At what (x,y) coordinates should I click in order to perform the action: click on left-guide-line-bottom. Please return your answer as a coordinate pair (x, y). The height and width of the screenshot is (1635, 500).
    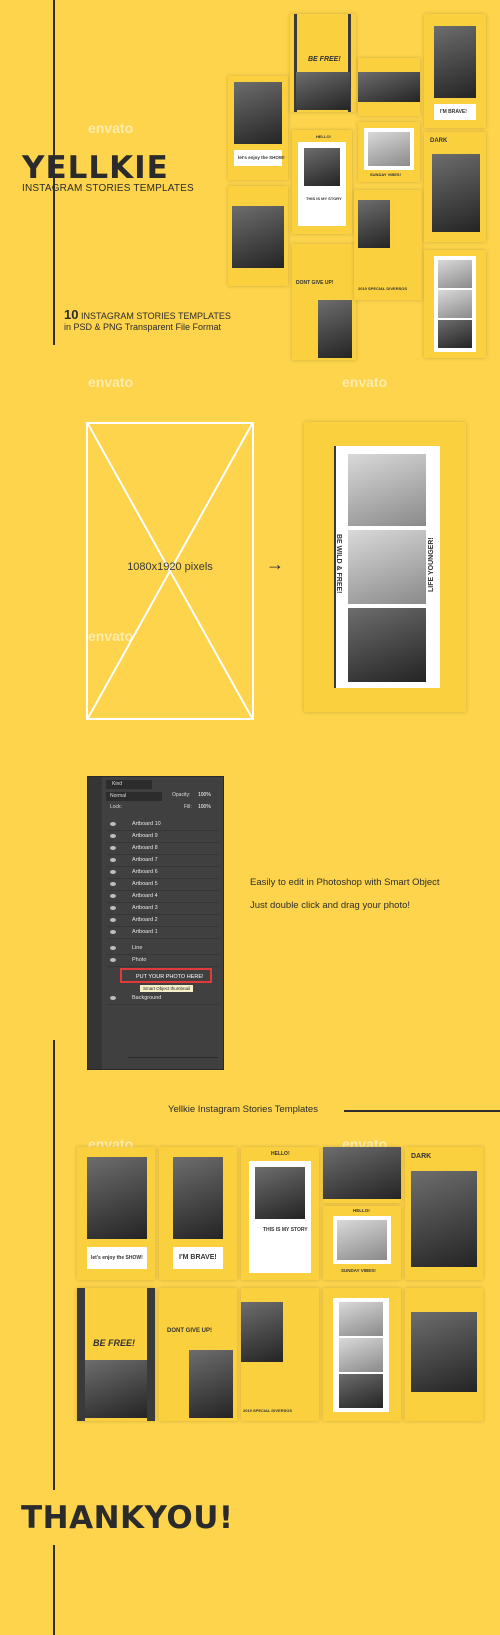
    Looking at the image, I should click on (54, 1590).